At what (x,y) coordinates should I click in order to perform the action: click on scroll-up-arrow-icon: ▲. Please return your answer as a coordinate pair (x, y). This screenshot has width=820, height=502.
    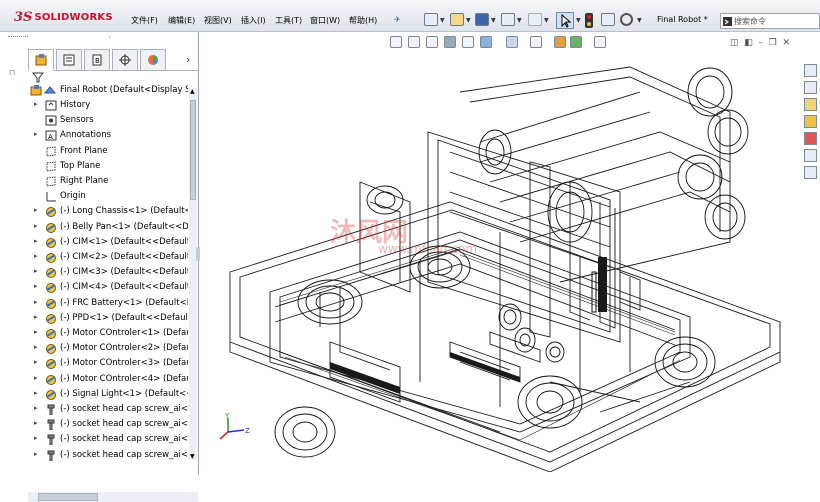
    Looking at the image, I should click on (192, 91).